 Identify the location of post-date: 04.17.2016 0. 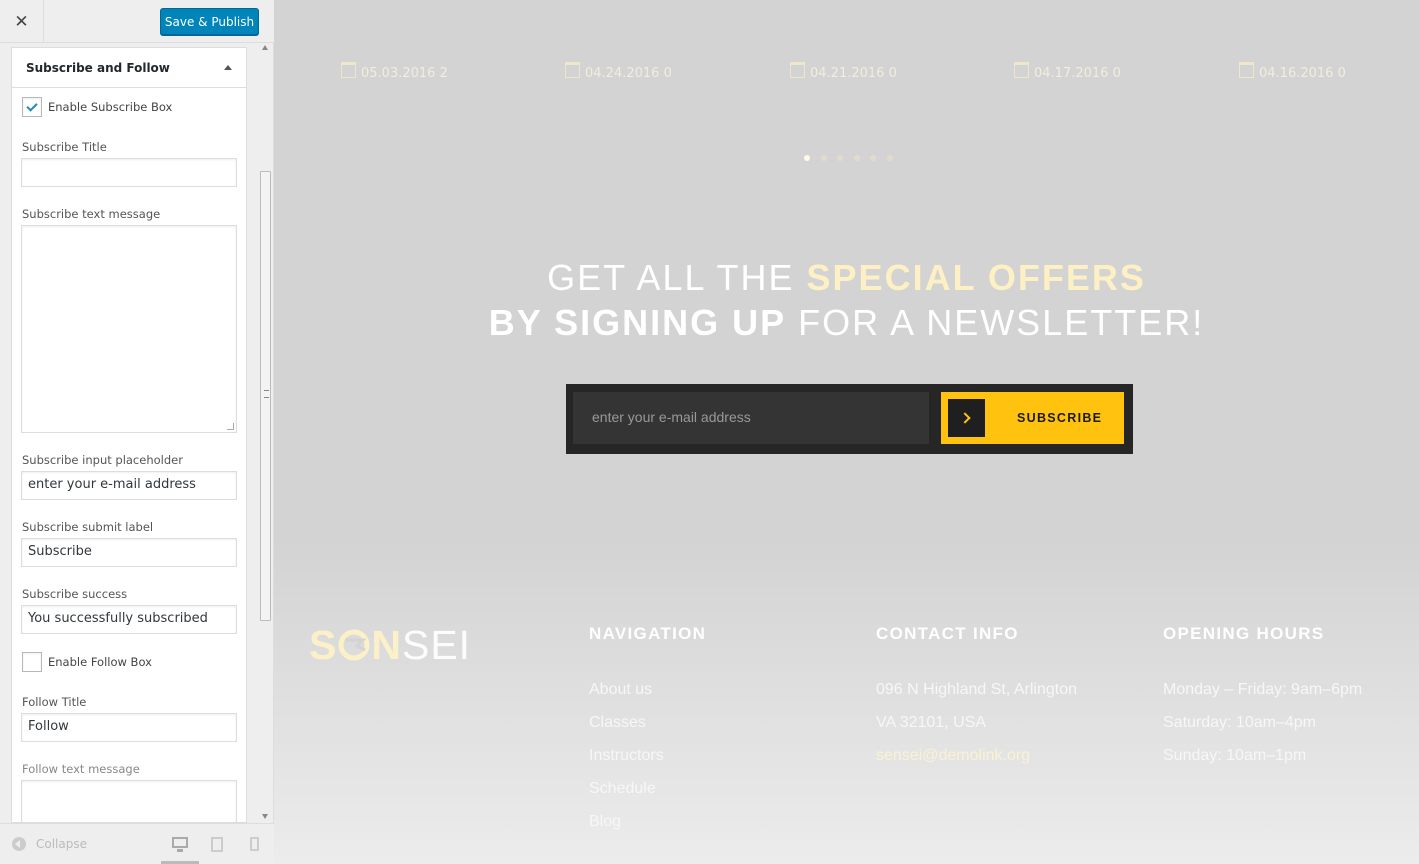
(1067, 71).